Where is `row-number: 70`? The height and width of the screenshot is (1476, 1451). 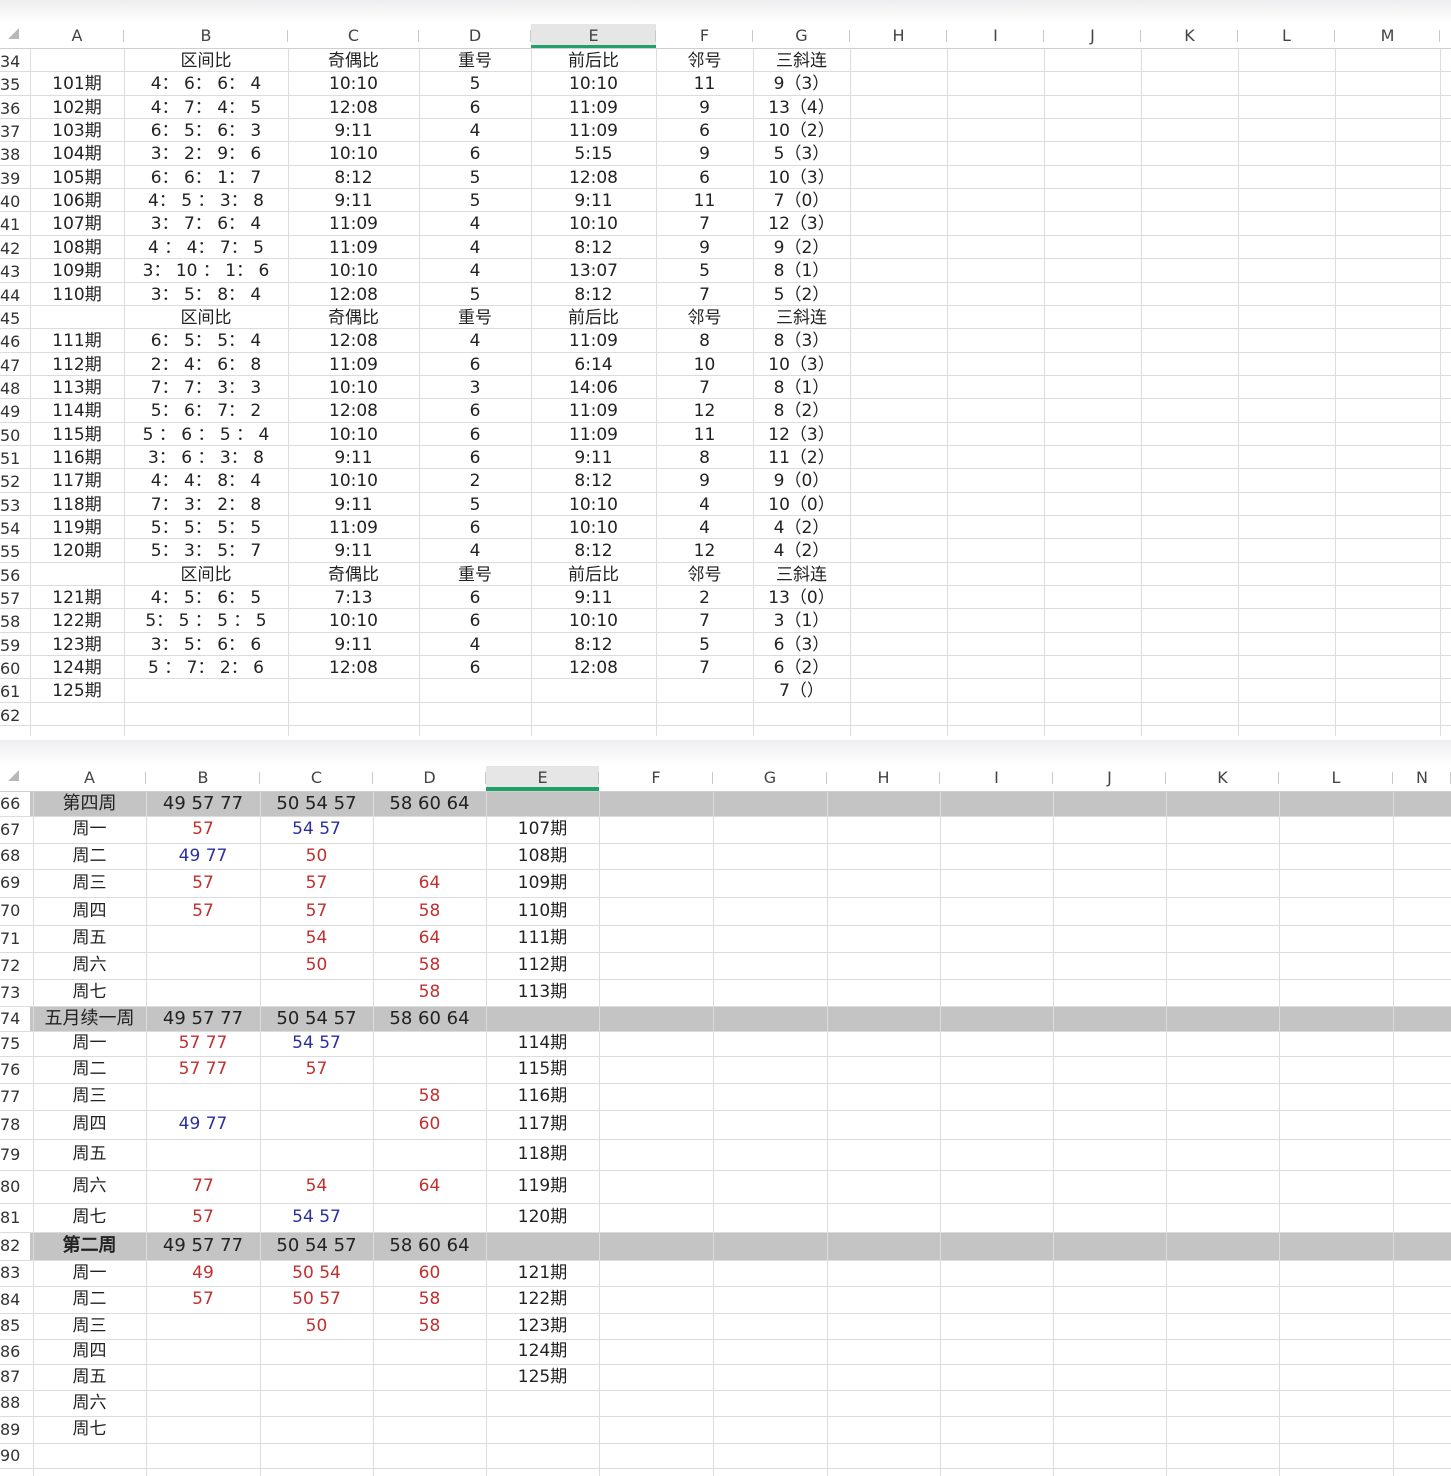 row-number: 70 is located at coordinates (15, 911).